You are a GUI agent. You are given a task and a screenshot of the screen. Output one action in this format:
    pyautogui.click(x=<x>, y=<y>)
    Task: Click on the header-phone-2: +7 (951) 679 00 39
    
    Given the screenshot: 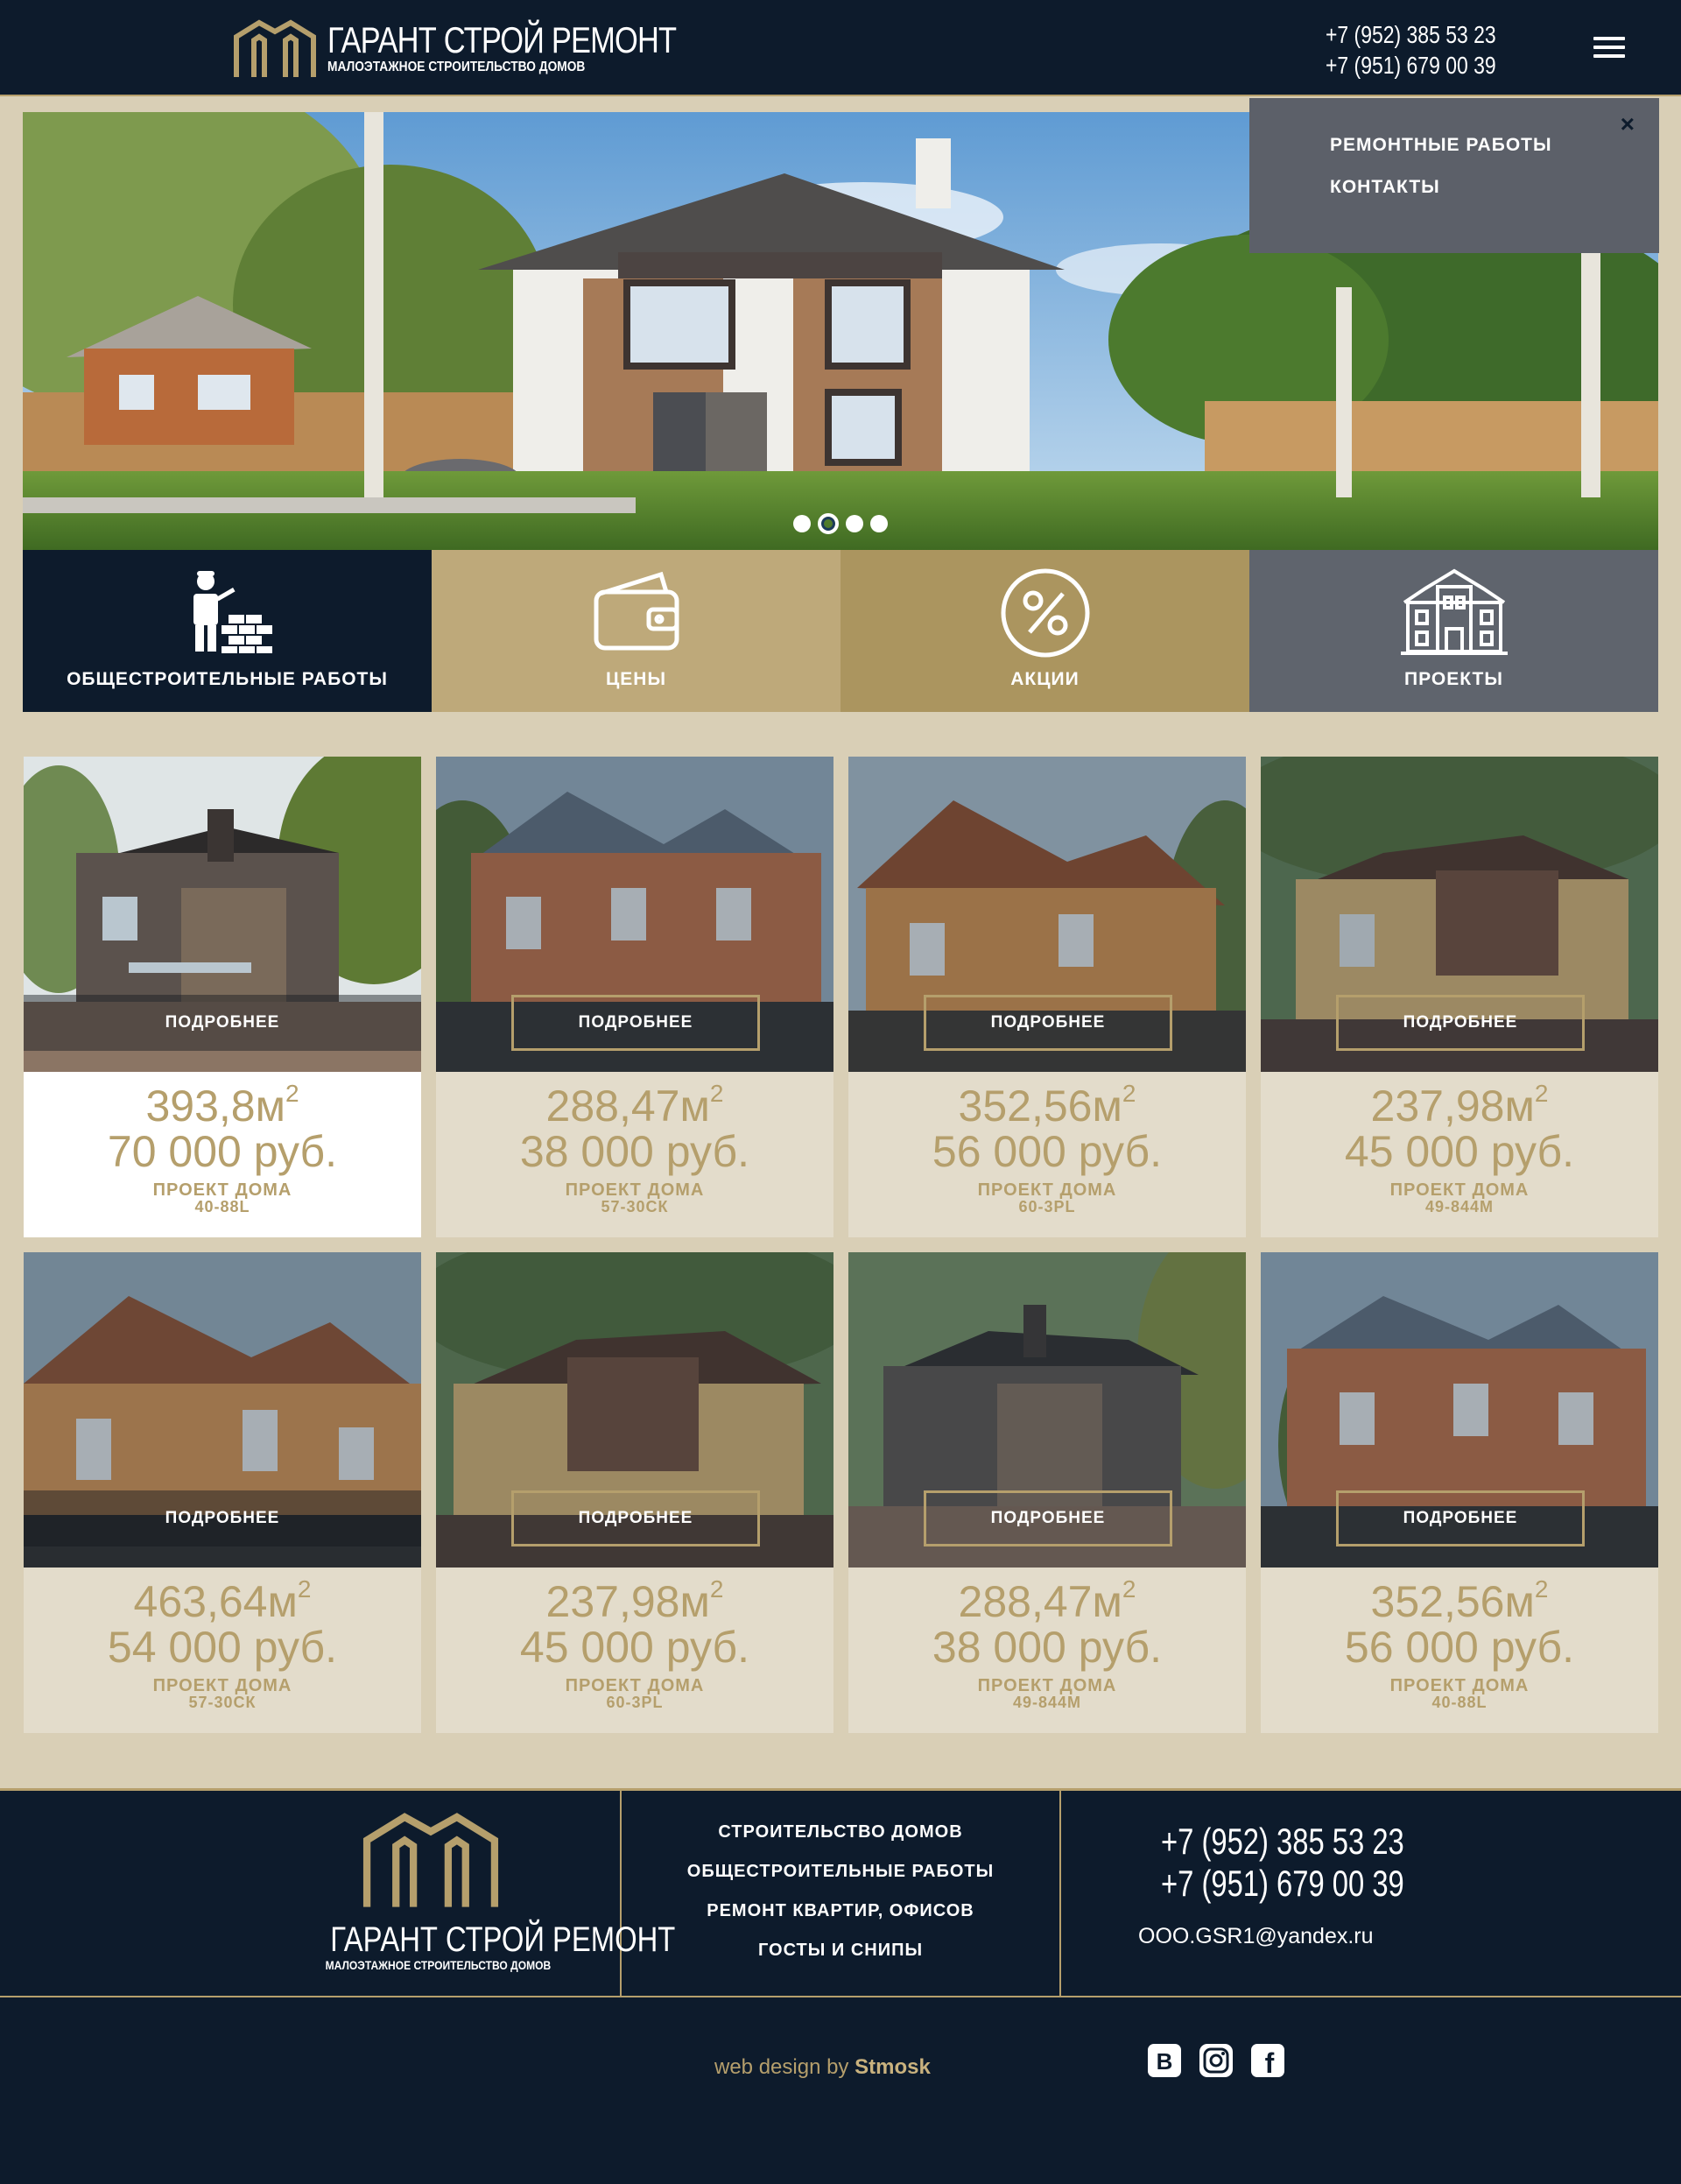 What is the action you would take?
    pyautogui.click(x=1411, y=65)
    